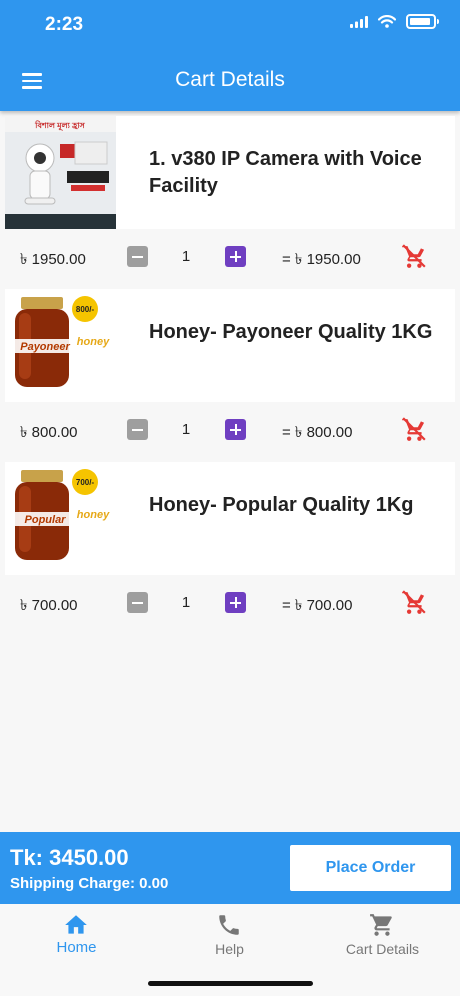  I want to click on signal-icon, so click(359, 21).